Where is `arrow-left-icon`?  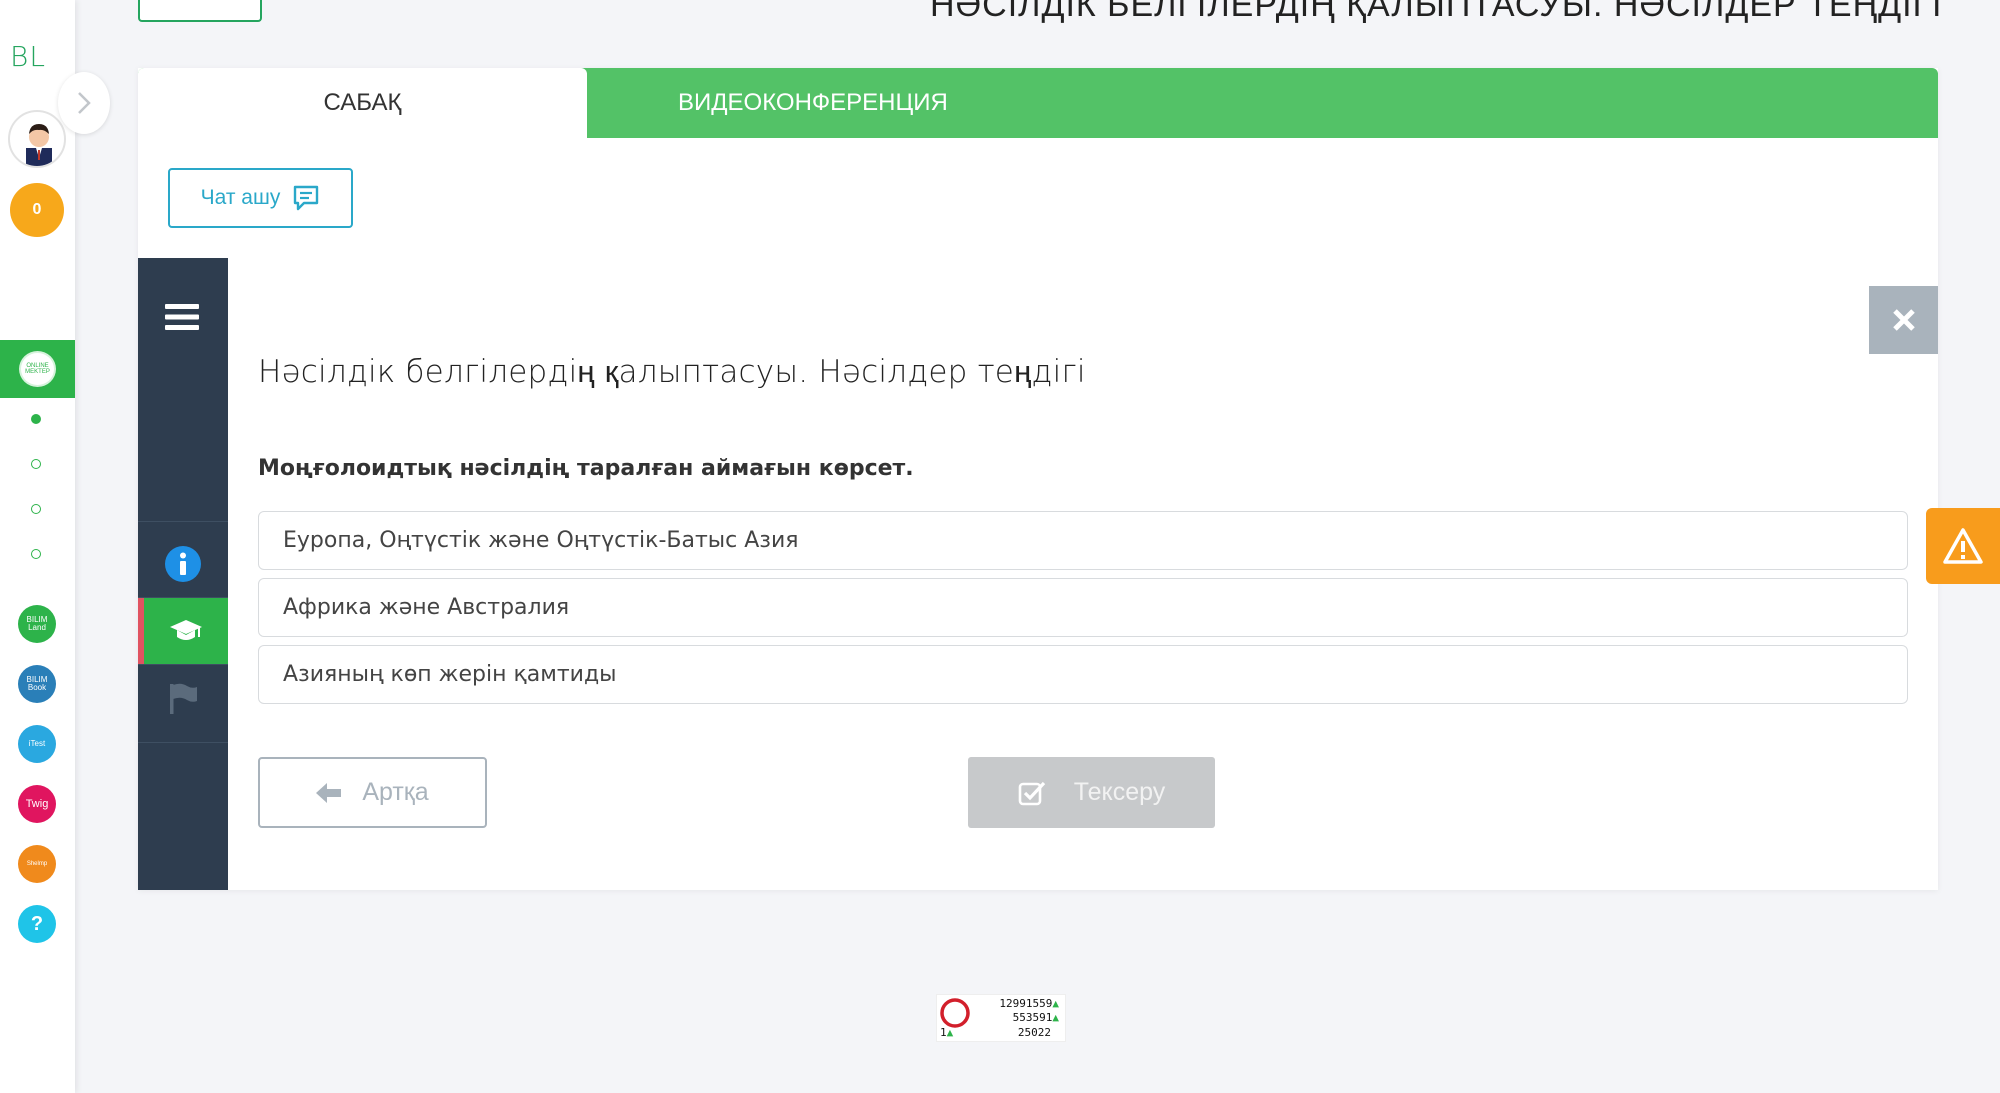 arrow-left-icon is located at coordinates (329, 792).